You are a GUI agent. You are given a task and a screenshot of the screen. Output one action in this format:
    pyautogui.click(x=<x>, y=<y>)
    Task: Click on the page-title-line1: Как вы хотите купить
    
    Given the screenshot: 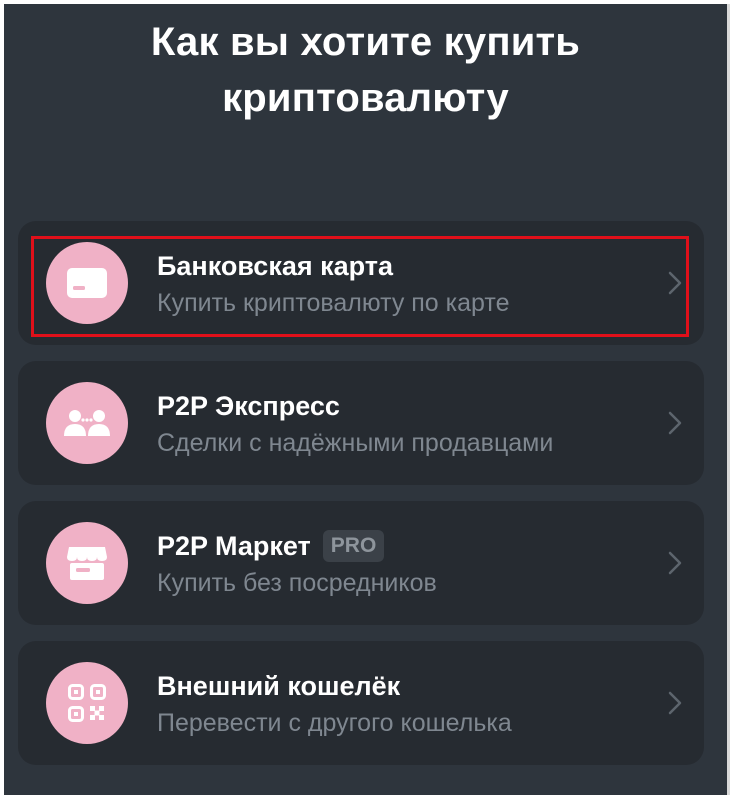 What is the action you would take?
    pyautogui.click(x=365, y=42)
    